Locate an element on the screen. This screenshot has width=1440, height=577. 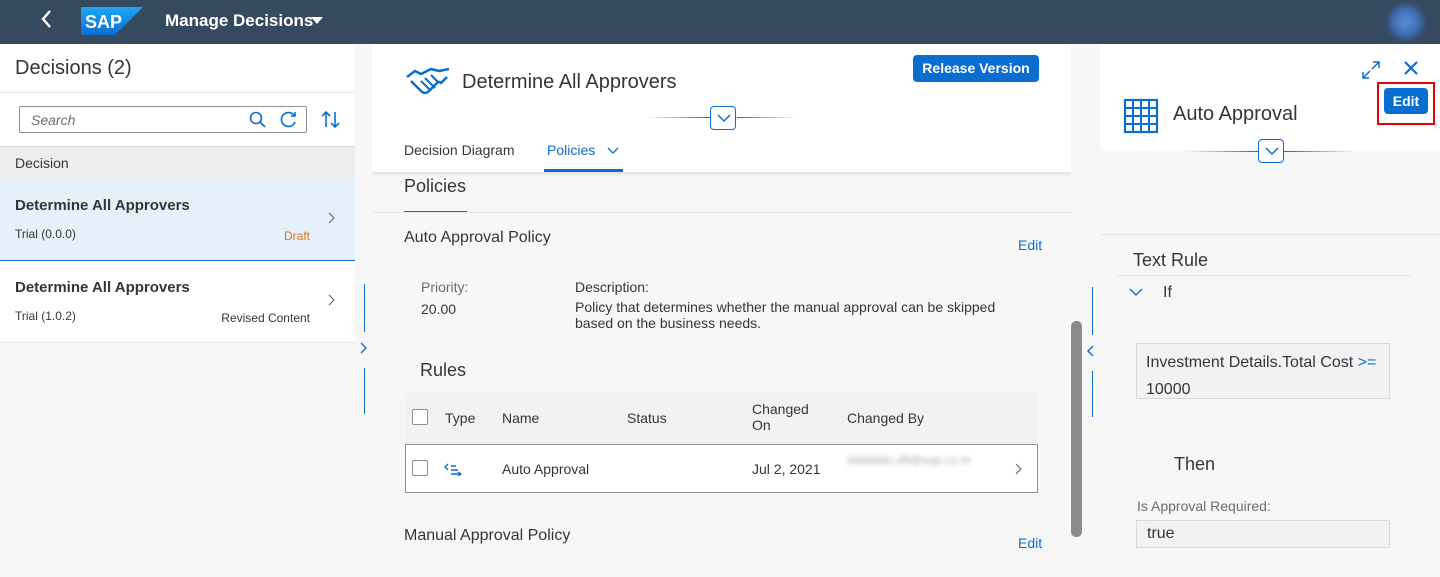
rule-changed-on: Jul 2, 2021 is located at coordinates (786, 469).